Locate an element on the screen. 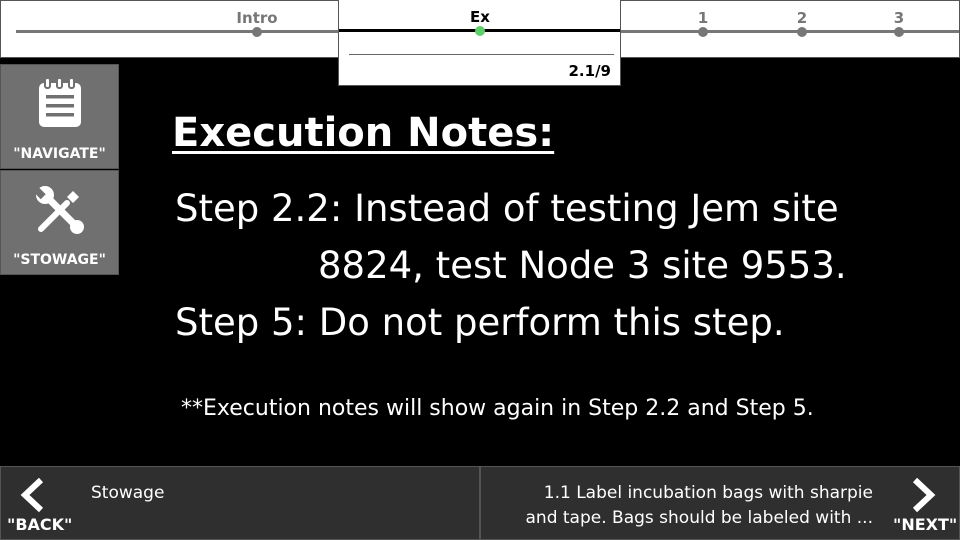 The image size is (960, 540). chevron-left-icon is located at coordinates (32, 497).